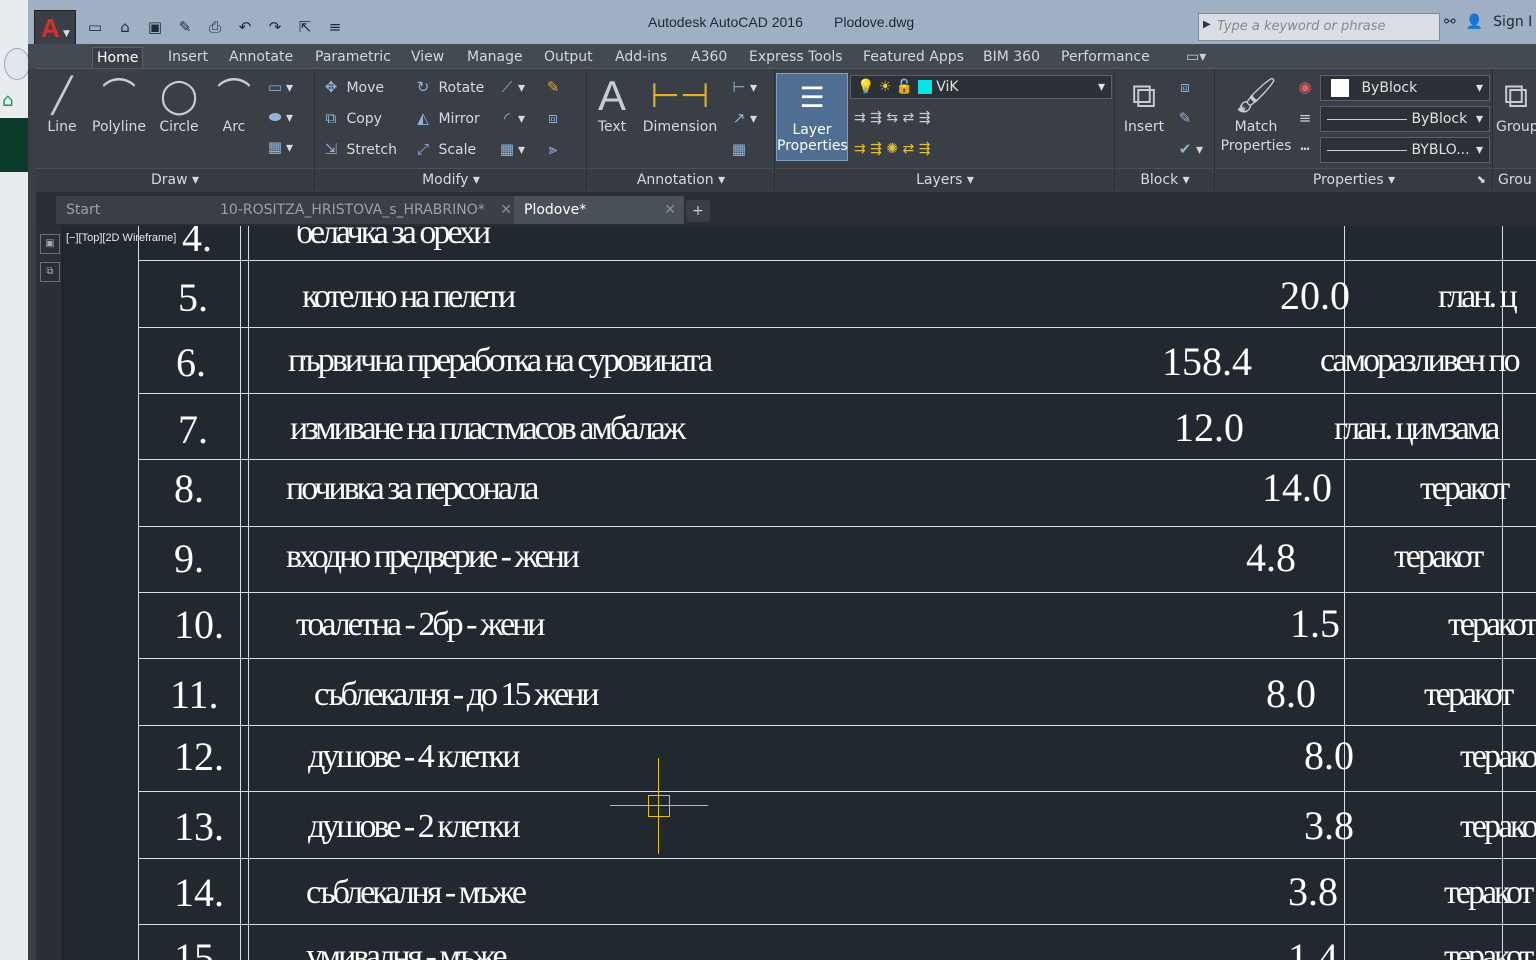  I want to click on tab-parametric: Parametric, so click(353, 57).